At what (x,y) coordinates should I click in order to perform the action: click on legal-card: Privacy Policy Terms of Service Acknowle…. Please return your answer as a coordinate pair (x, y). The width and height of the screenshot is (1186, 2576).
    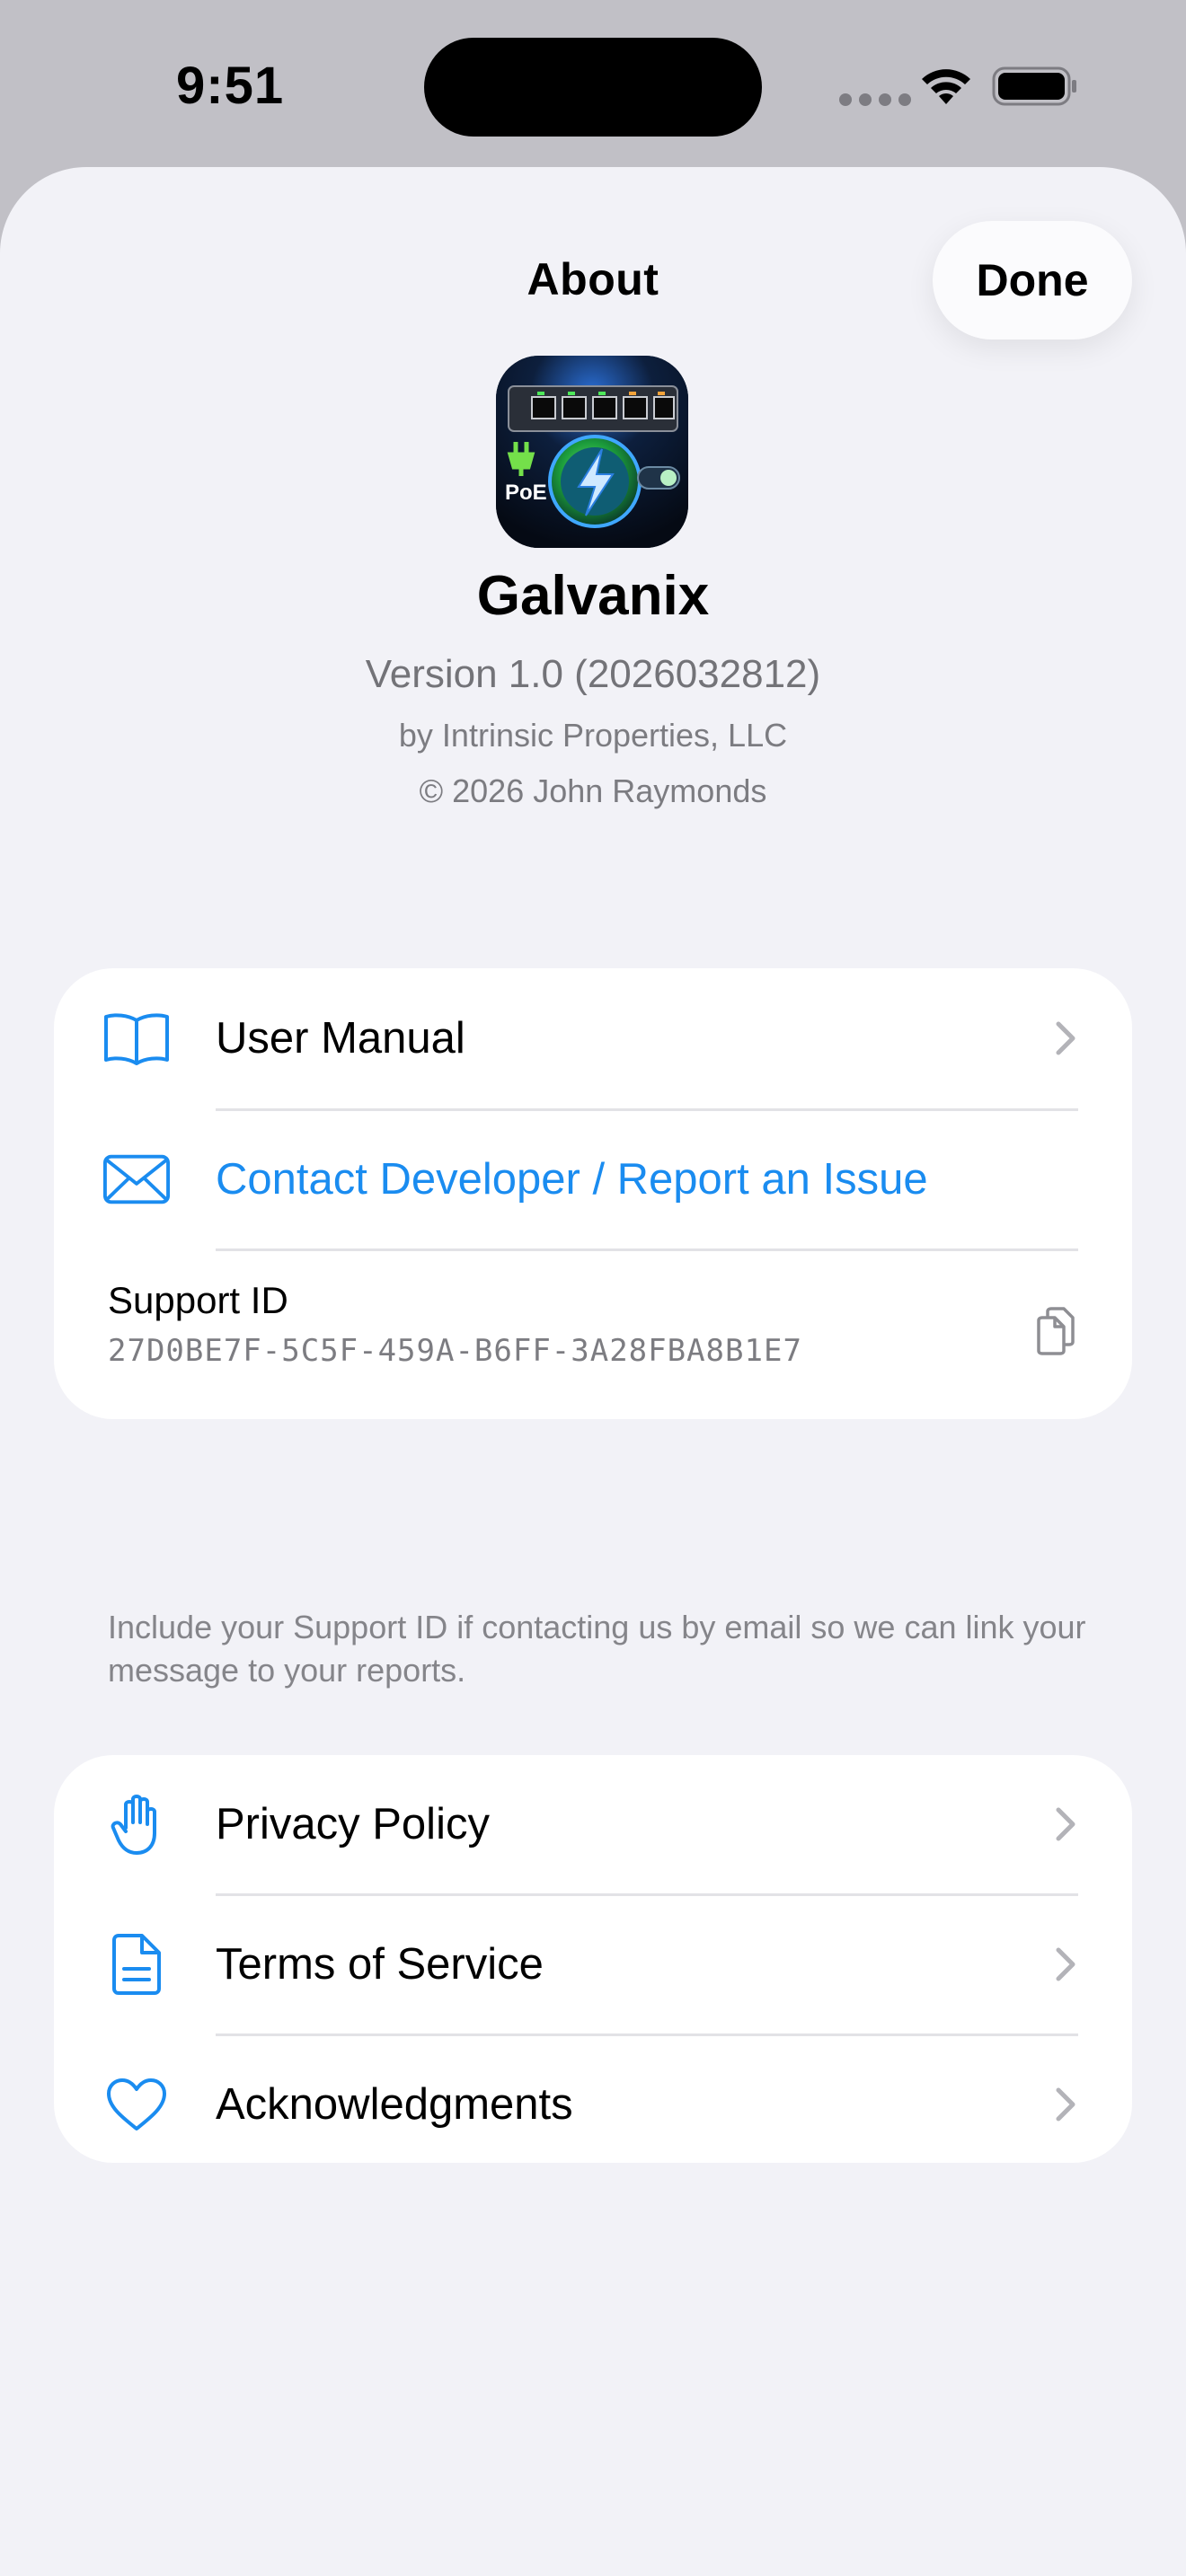
    Looking at the image, I should click on (593, 1959).